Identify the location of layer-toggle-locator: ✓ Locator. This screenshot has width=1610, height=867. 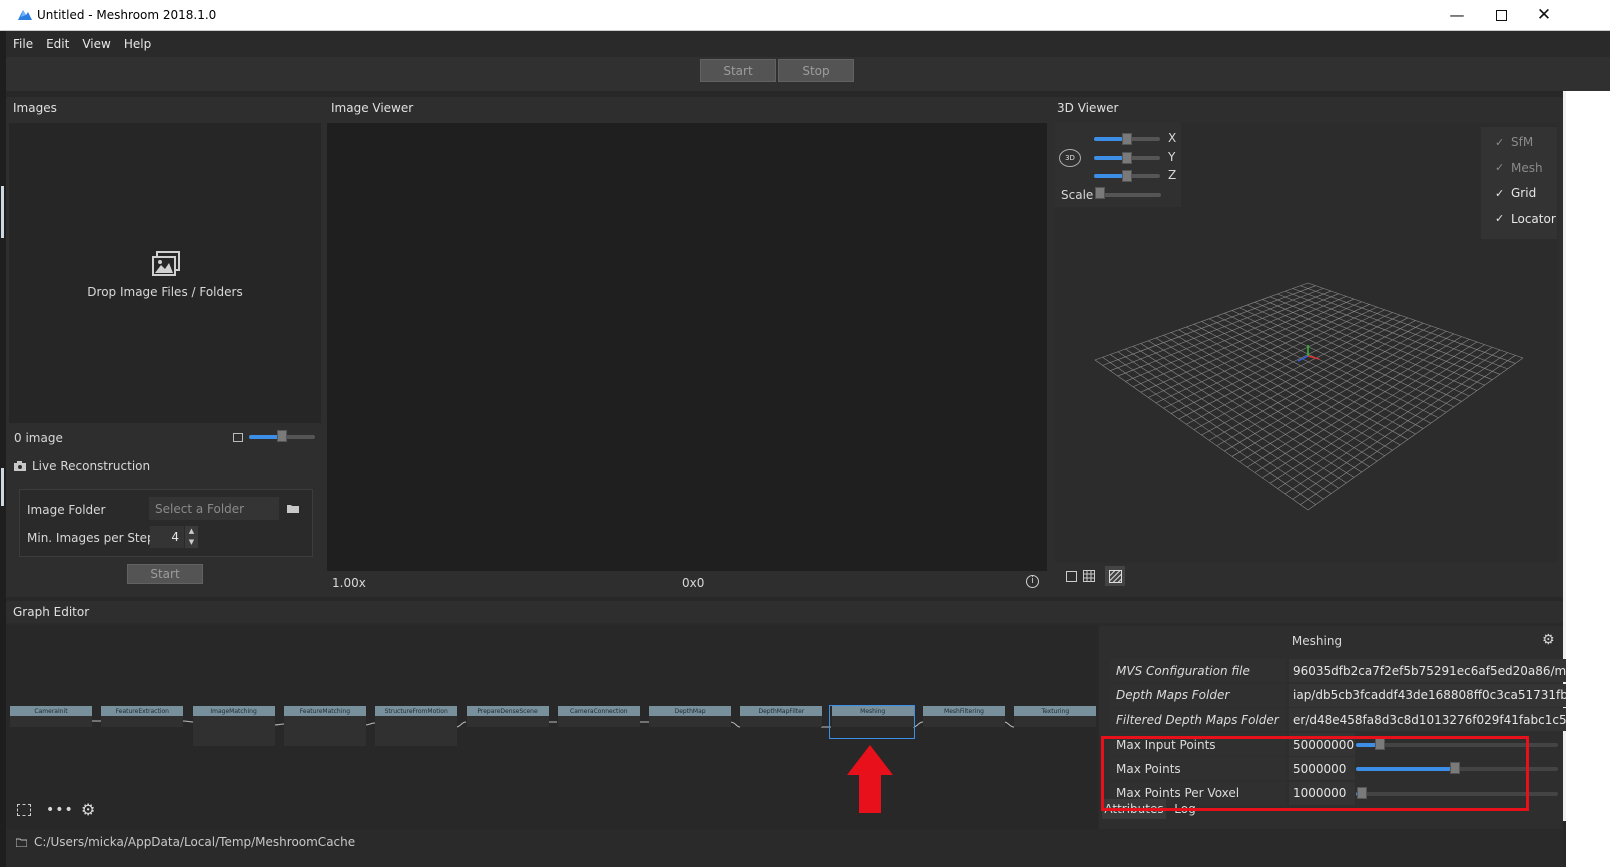
(1525, 219).